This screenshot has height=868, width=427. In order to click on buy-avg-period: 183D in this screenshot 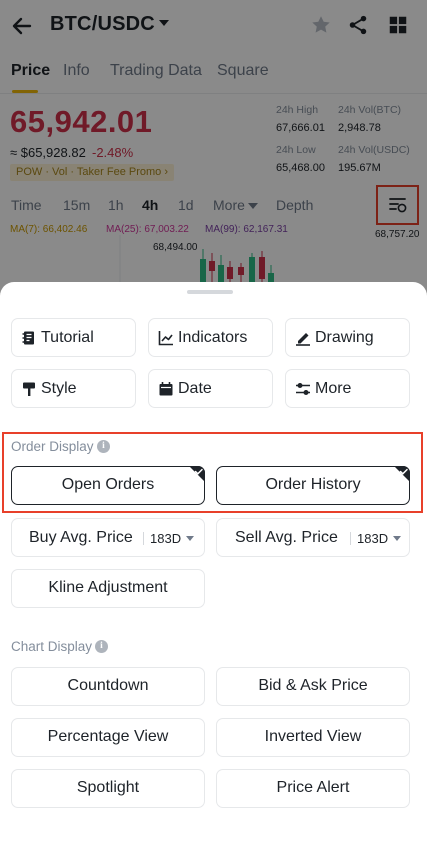, I will do `click(165, 538)`.